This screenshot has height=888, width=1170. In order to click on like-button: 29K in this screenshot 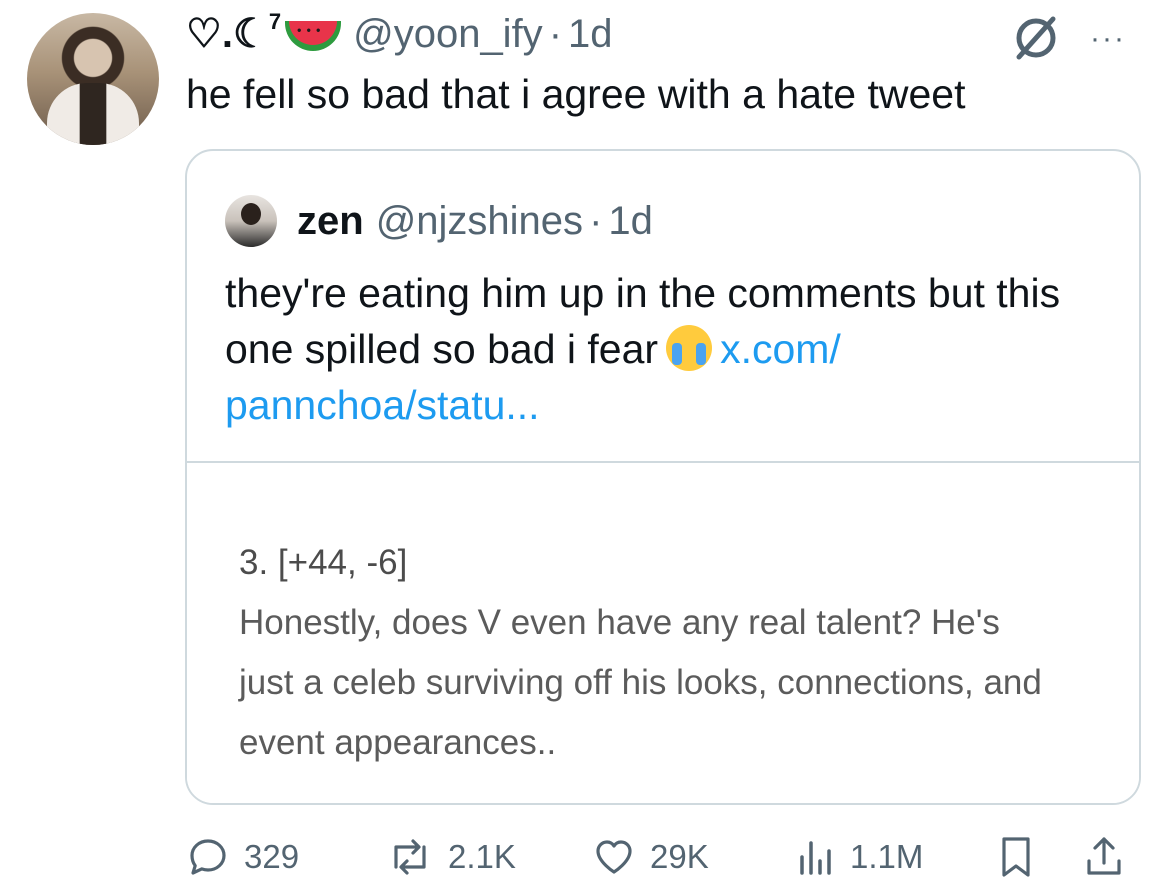, I will do `click(650, 857)`.